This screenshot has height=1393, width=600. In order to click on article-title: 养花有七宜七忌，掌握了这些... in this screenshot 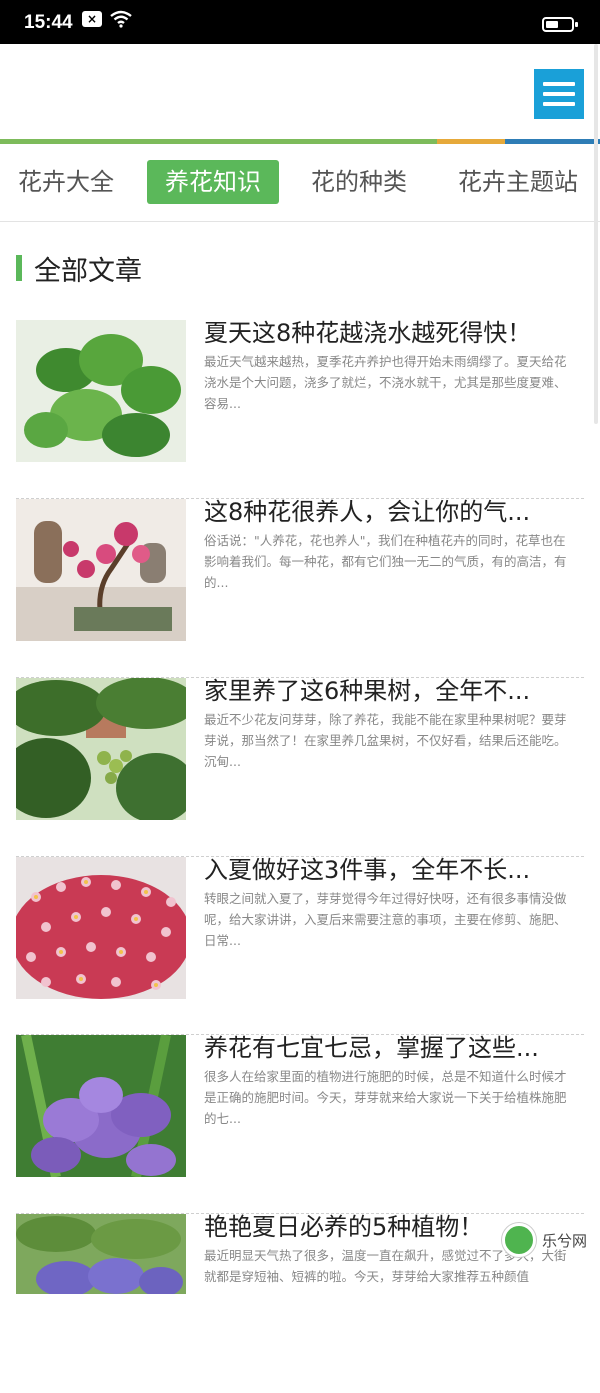, I will do `click(389, 1048)`.